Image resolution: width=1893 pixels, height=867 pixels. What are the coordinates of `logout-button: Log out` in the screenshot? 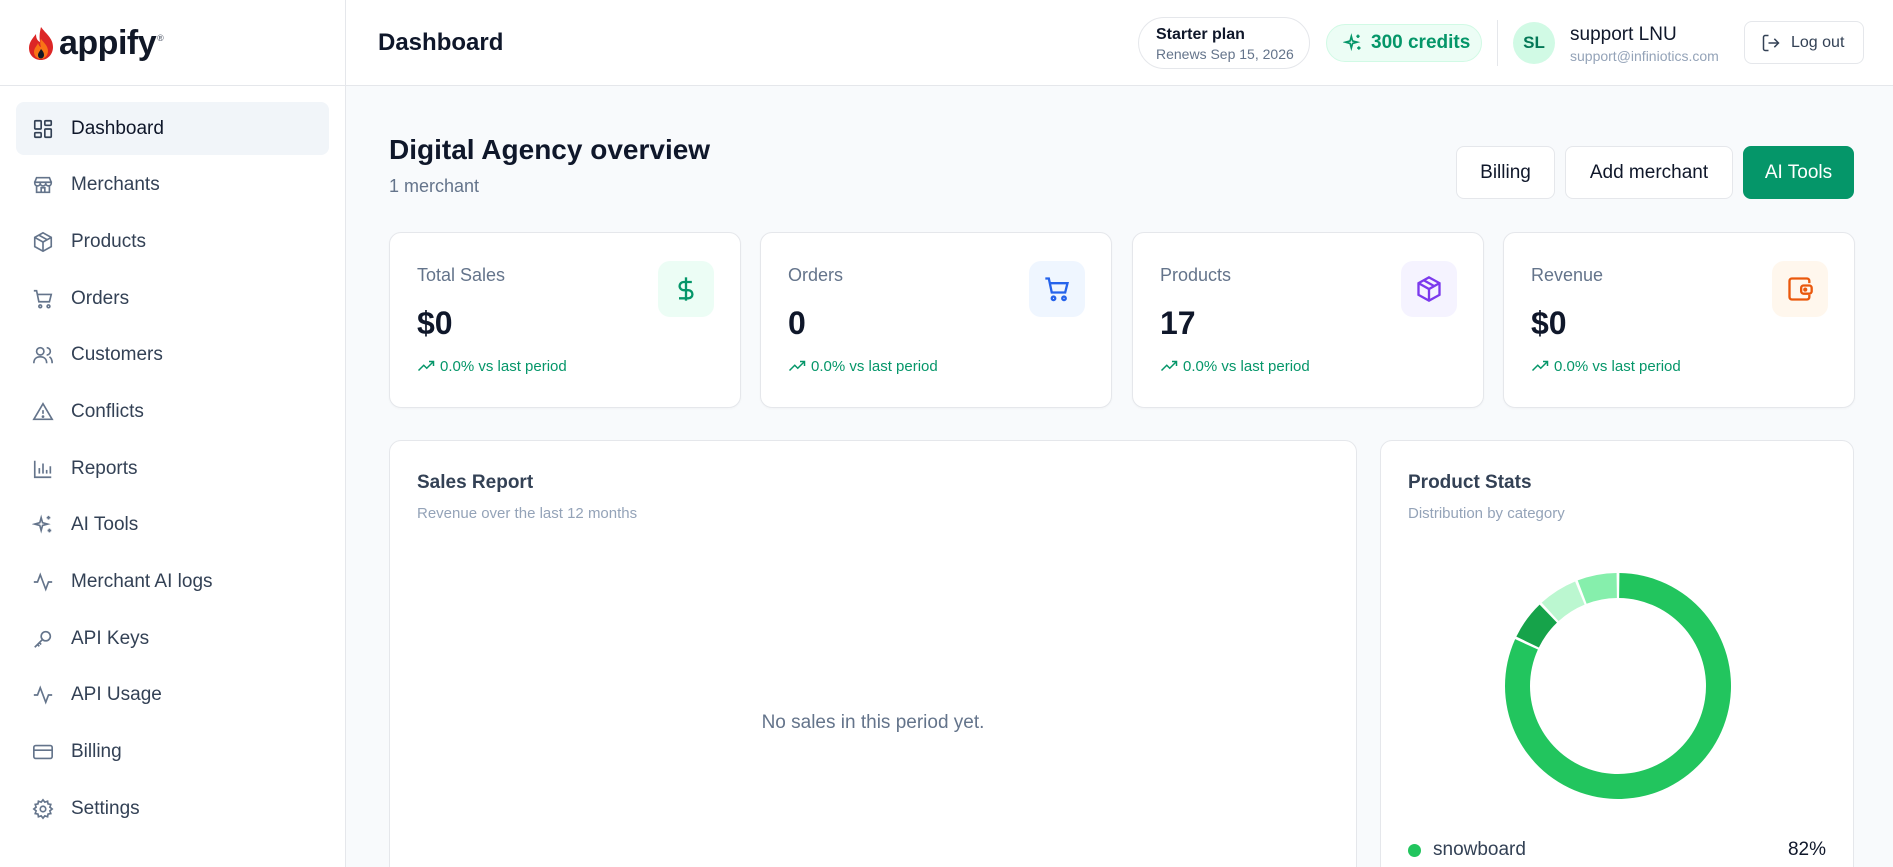 It's located at (1804, 42).